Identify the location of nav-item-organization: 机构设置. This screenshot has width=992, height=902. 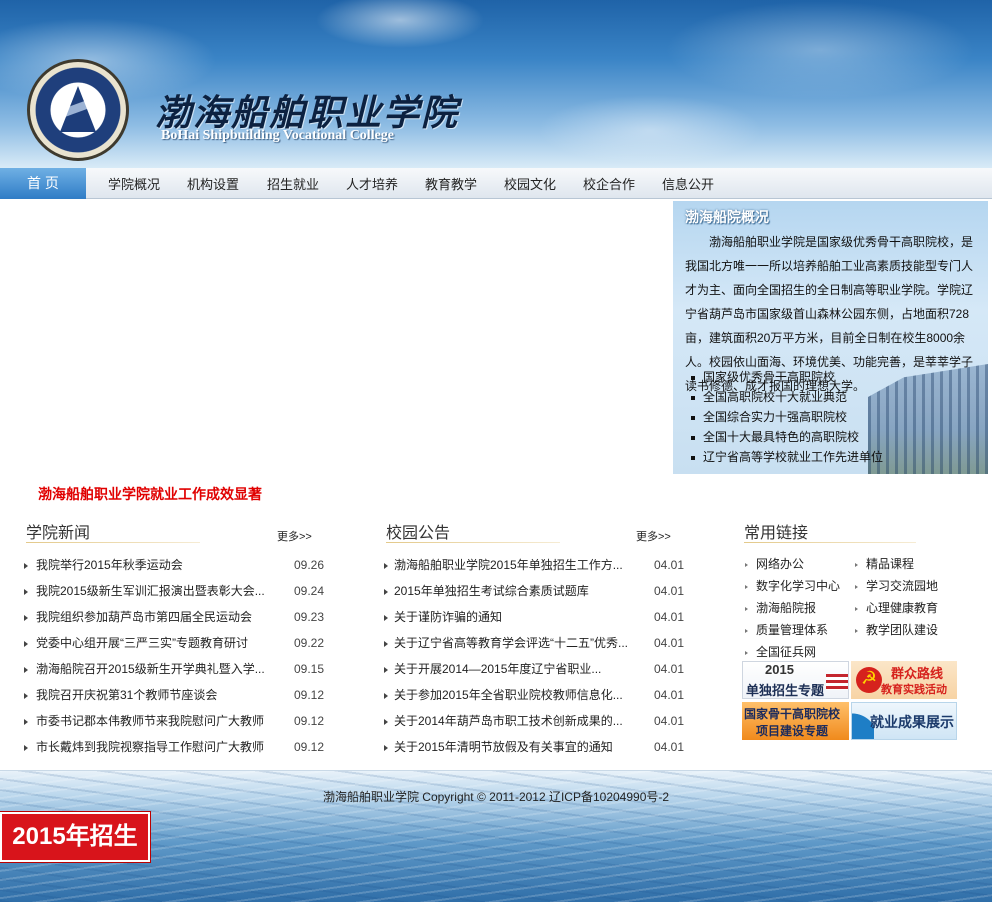
(213, 183).